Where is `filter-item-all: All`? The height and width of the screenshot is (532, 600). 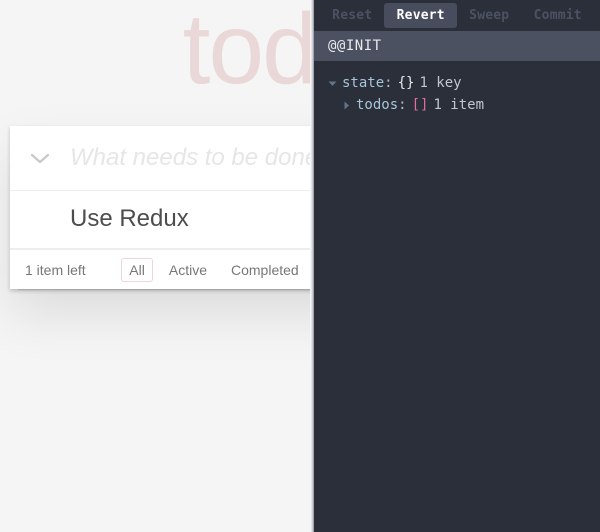
filter-item-all: All is located at coordinates (137, 270).